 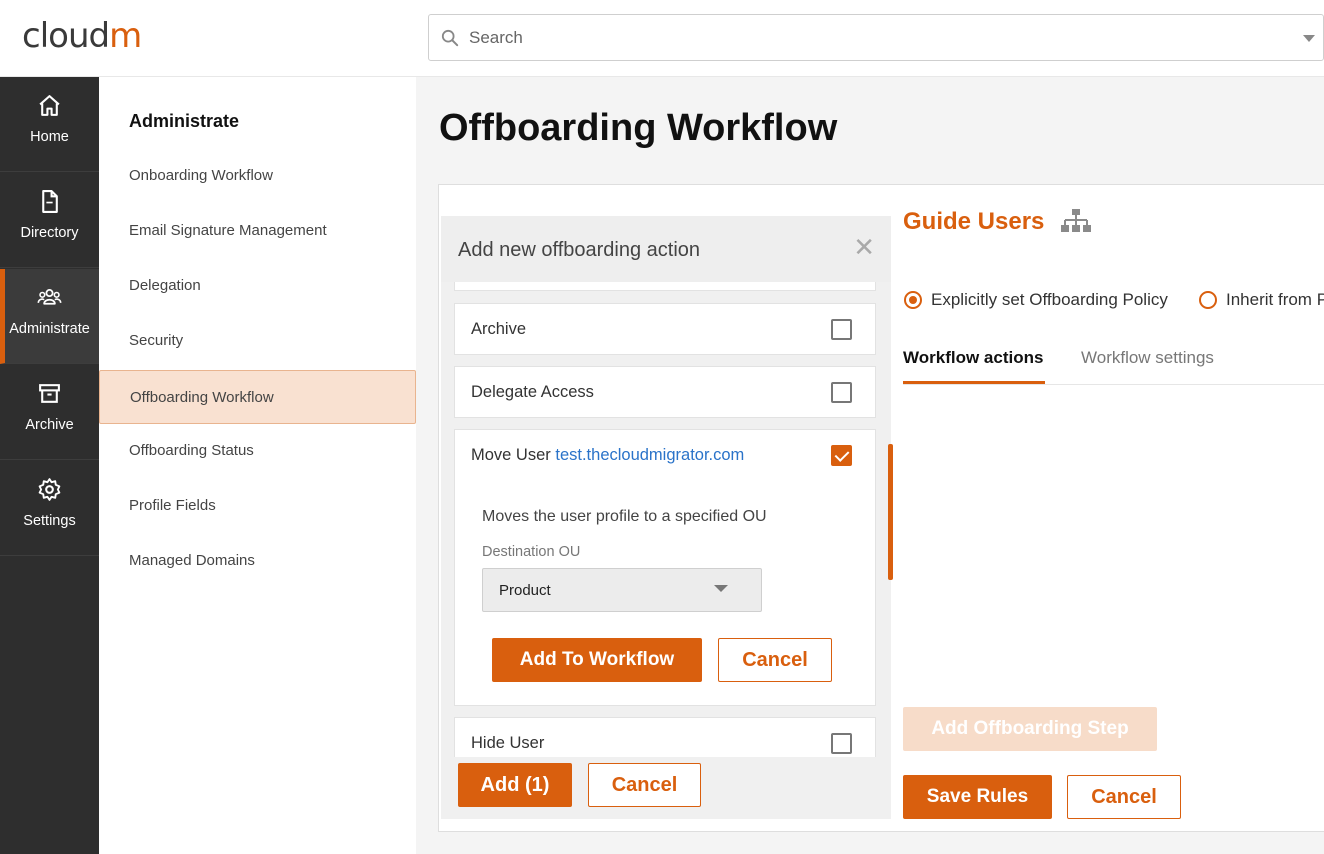 I want to click on nav-administrate-label: Administrate, so click(x=49, y=329).